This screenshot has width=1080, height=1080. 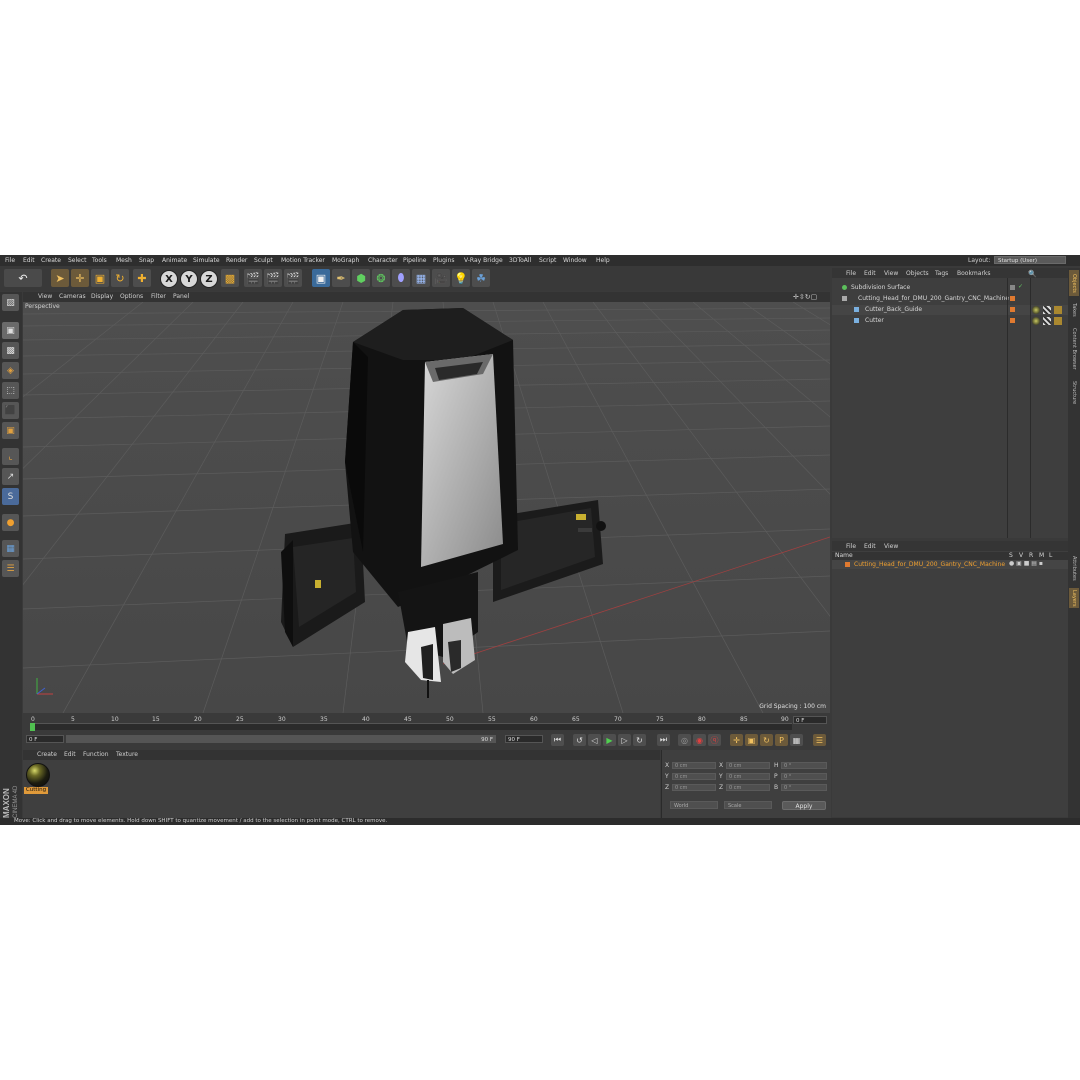 What do you see at coordinates (158, 296) in the screenshot?
I see `viewport-menu-filter: Filter` at bounding box center [158, 296].